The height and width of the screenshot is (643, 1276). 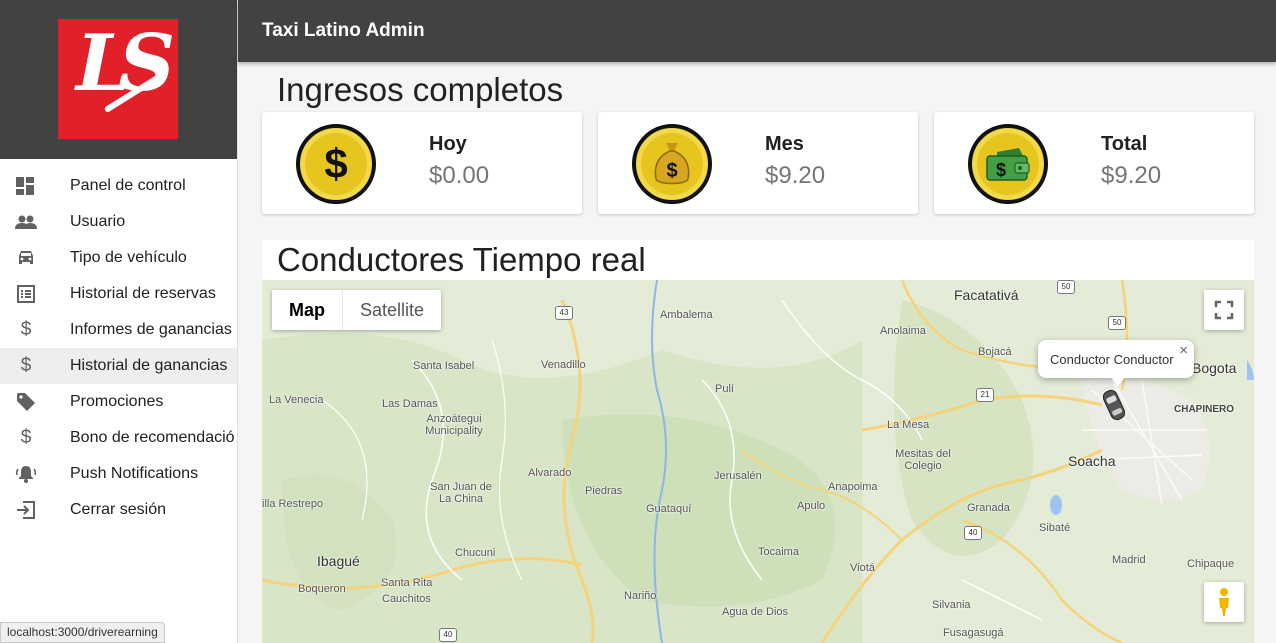 What do you see at coordinates (1094, 163) in the screenshot?
I see `earnings-card-total: $ Total $9.20` at bounding box center [1094, 163].